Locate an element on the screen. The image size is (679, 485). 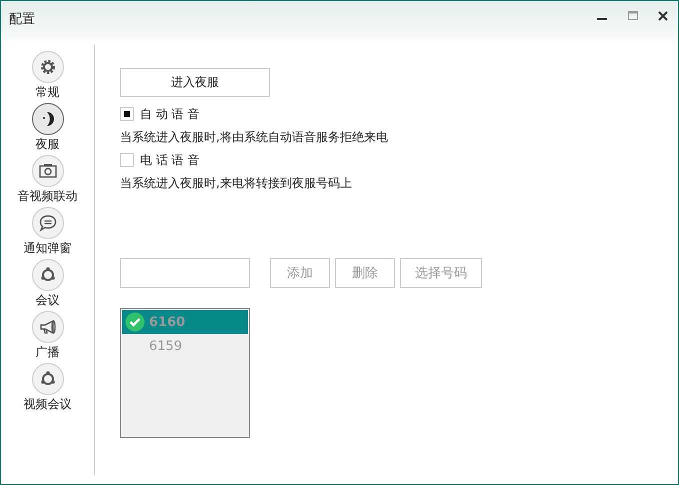
megaphone-icon is located at coordinates (48, 327).